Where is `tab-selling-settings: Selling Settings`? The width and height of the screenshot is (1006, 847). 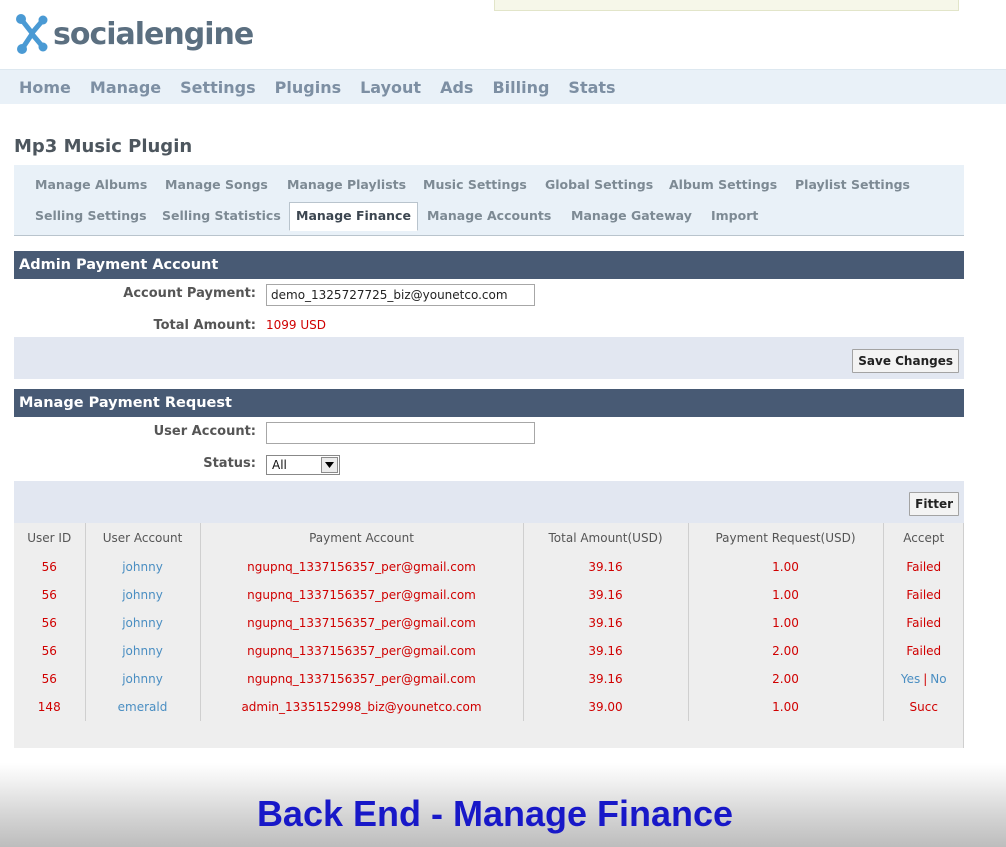
tab-selling-settings: Selling Settings is located at coordinates (91, 215).